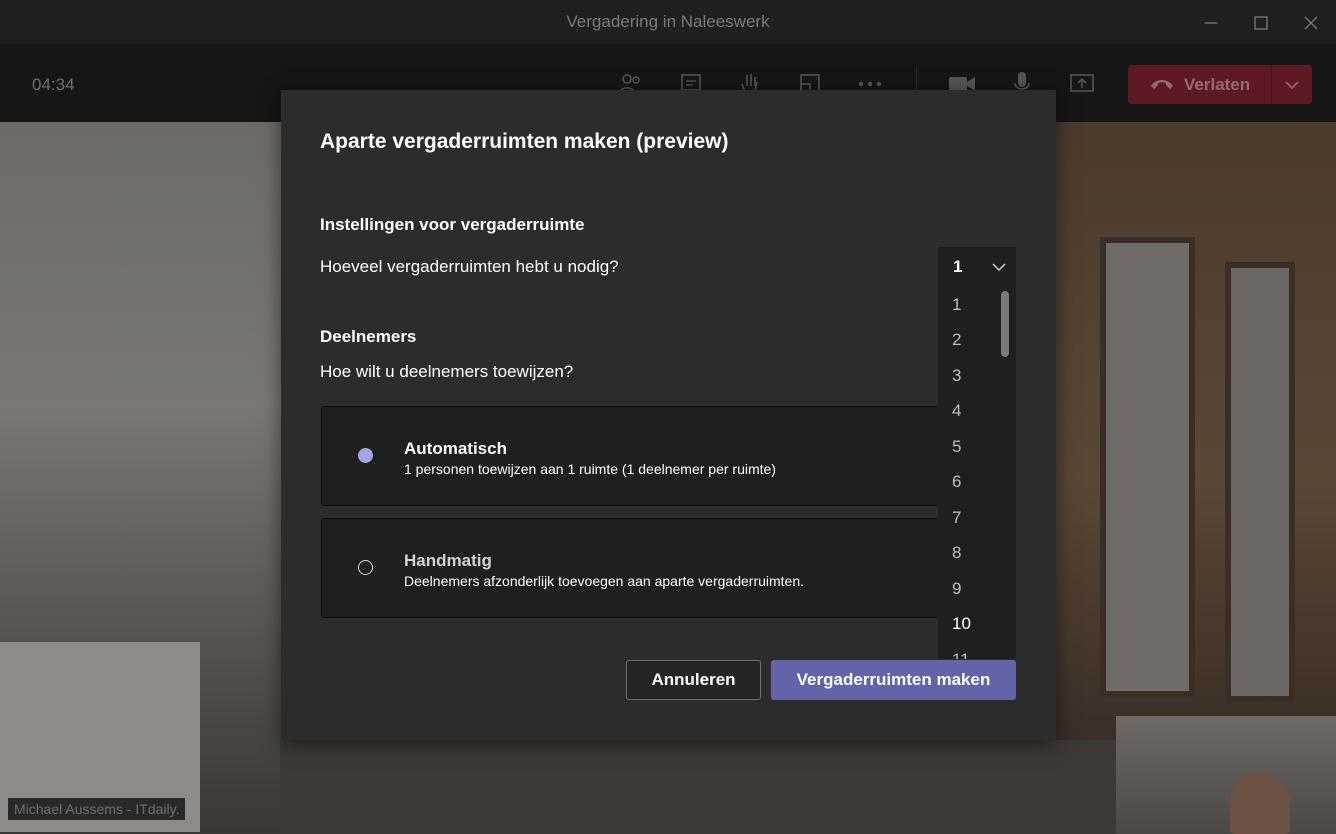 Image resolution: width=1336 pixels, height=834 pixels. I want to click on option-automatic-title: Automatisch, so click(455, 448).